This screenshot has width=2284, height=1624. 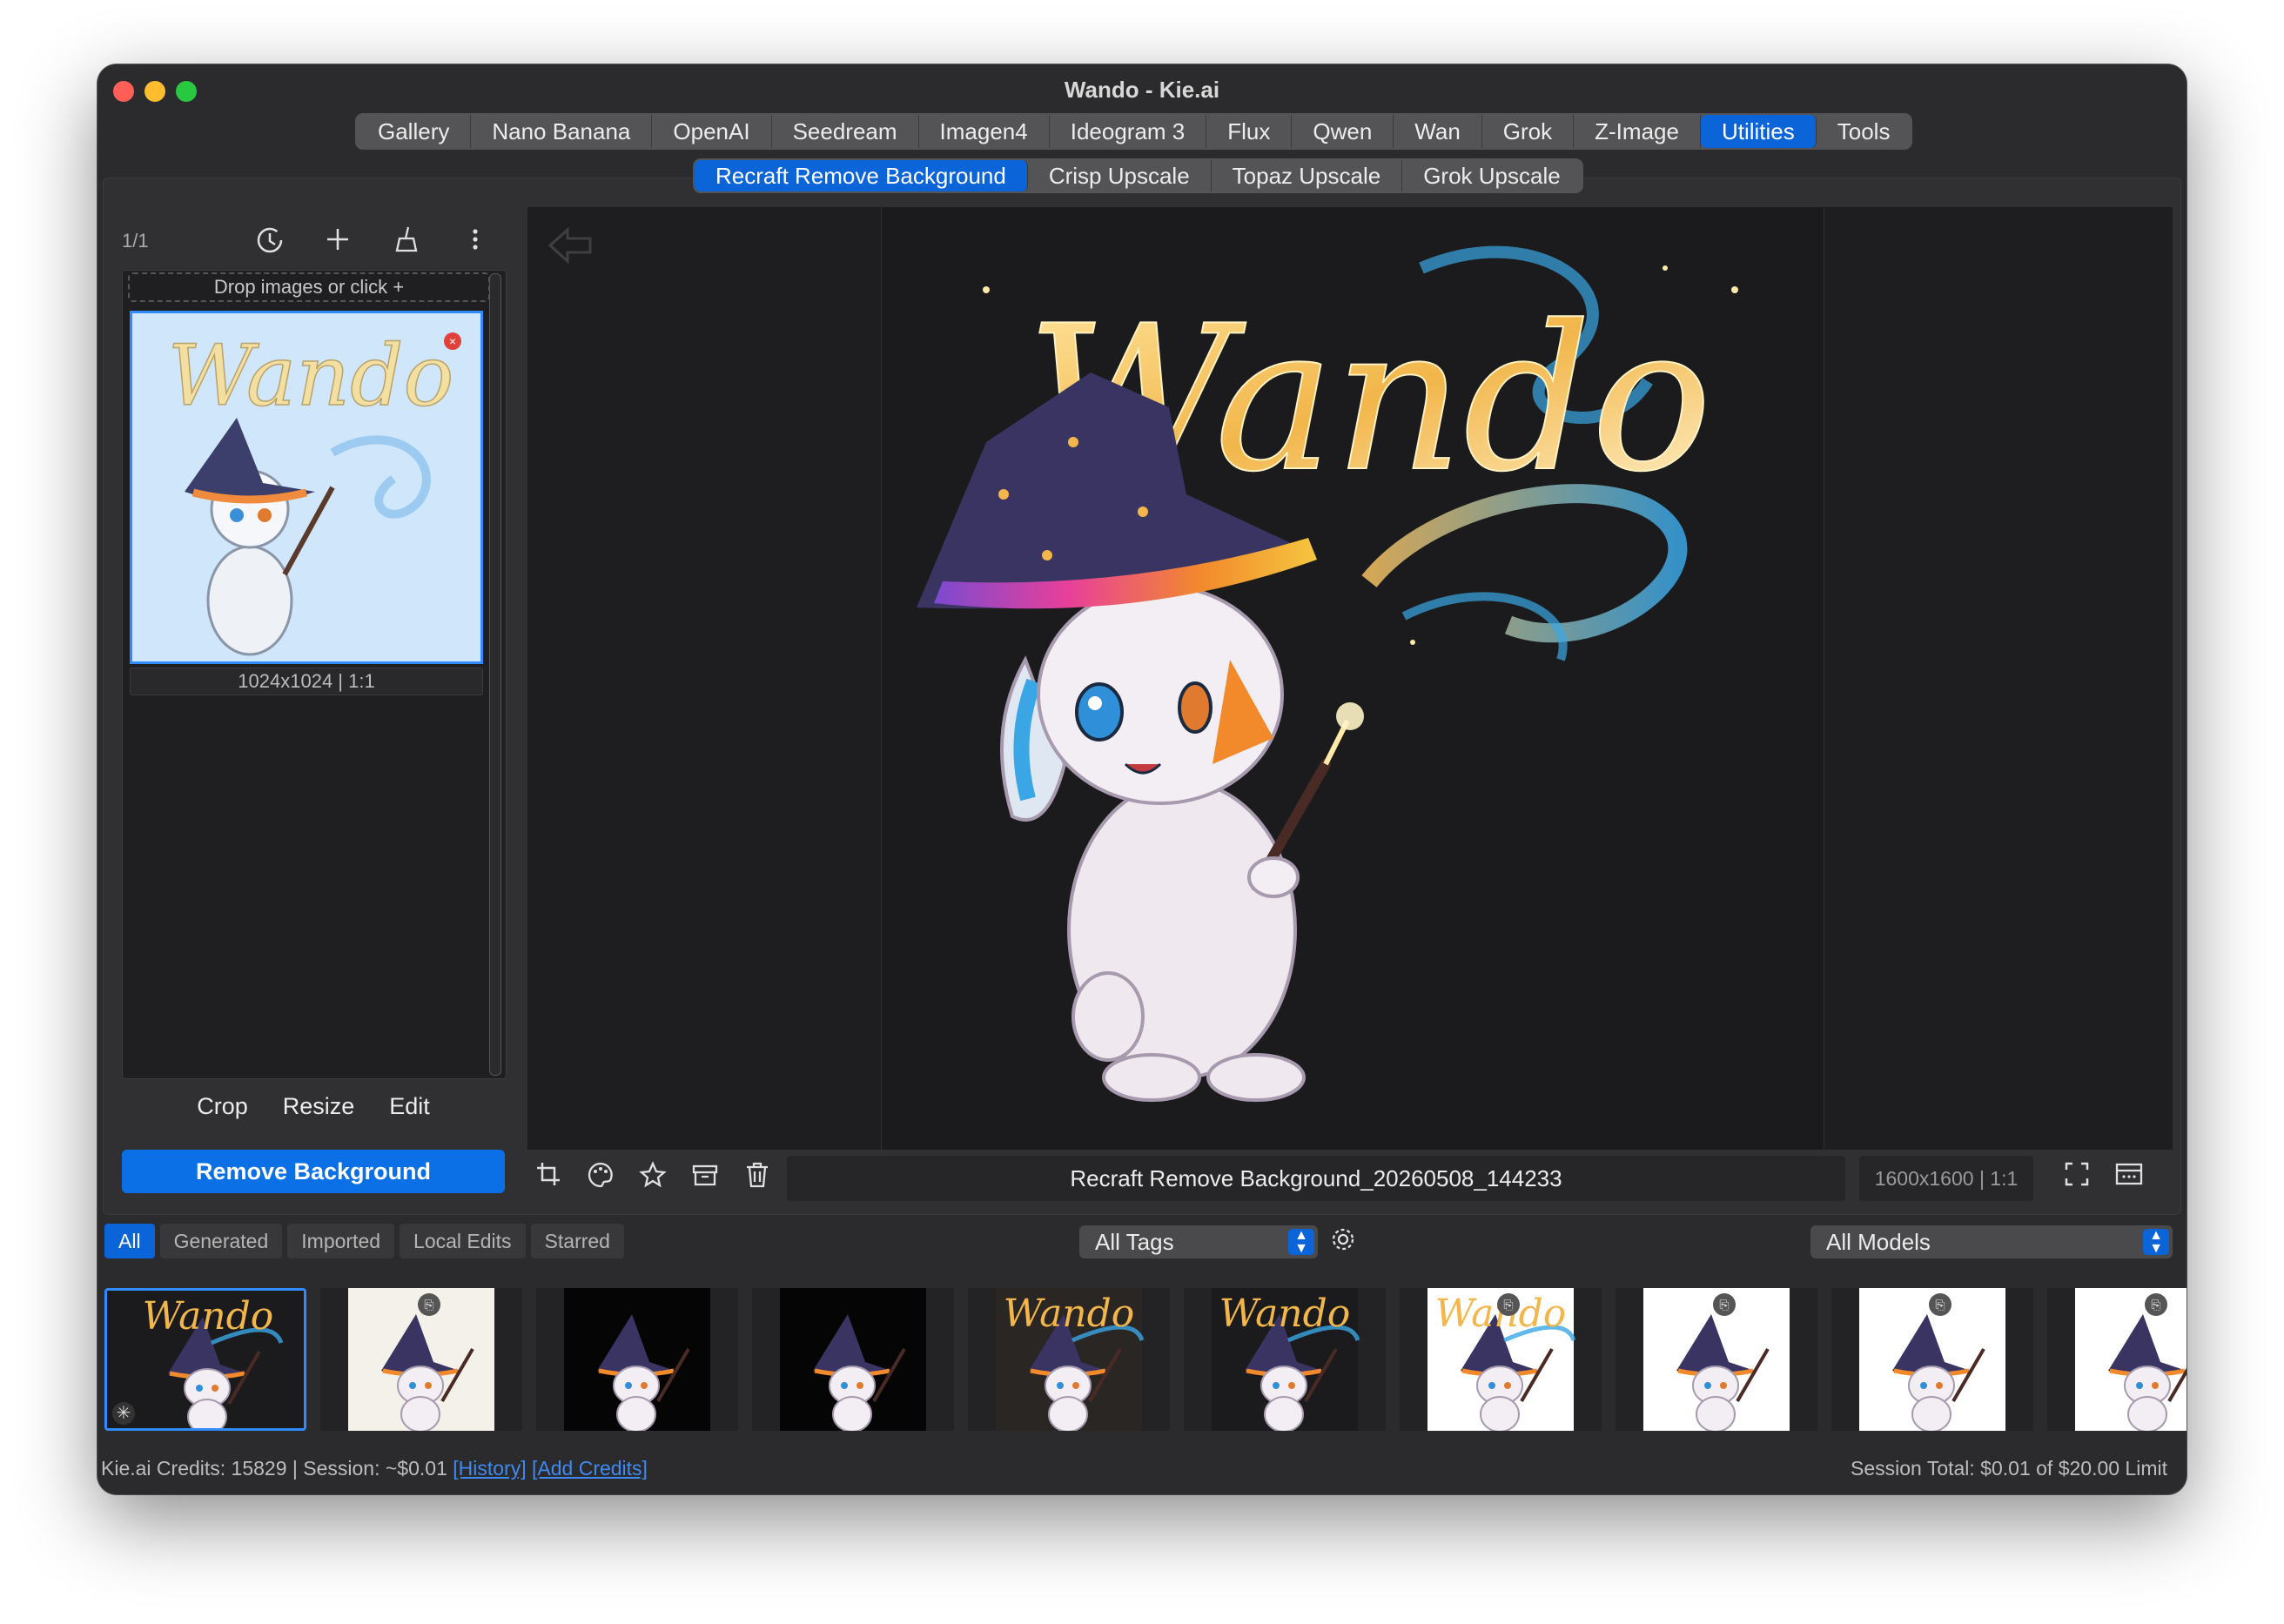 What do you see at coordinates (1637, 131) in the screenshot?
I see `tab-z-image: Z-Image` at bounding box center [1637, 131].